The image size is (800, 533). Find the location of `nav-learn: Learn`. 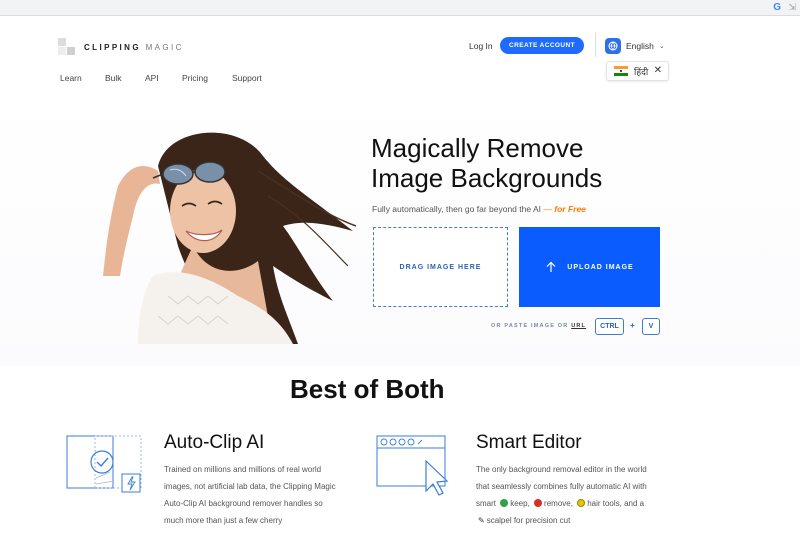

nav-learn: Learn is located at coordinates (82, 78).